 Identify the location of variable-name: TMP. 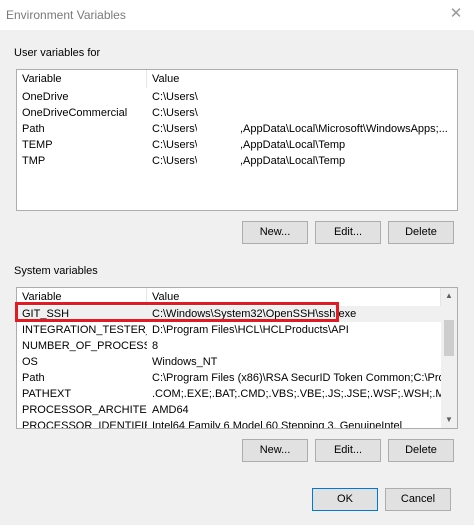
(34, 161).